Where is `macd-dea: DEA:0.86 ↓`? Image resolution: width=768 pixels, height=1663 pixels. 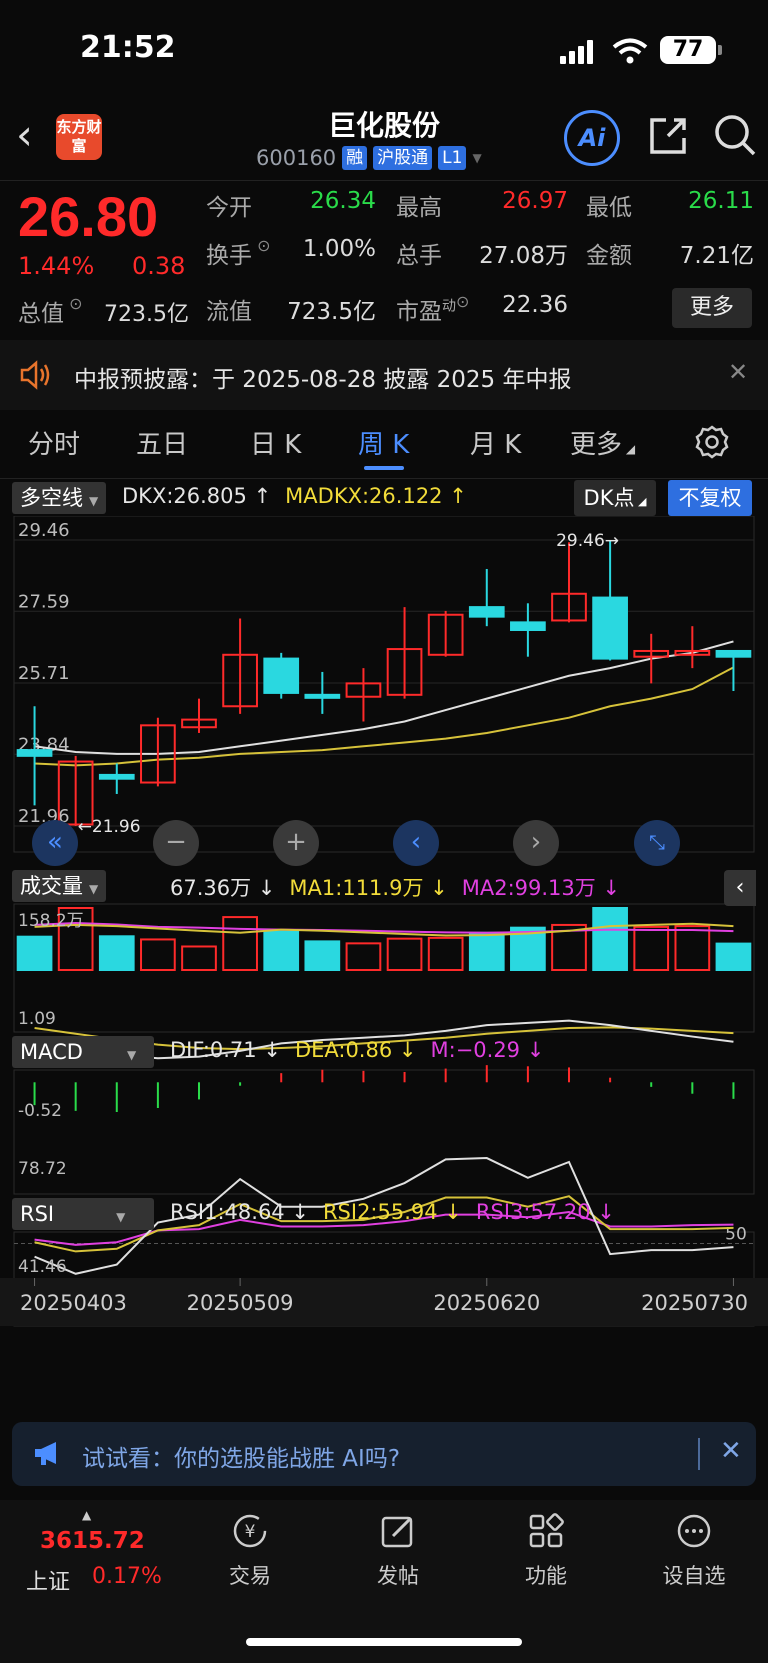 macd-dea: DEA:0.86 ↓ is located at coordinates (355, 1050).